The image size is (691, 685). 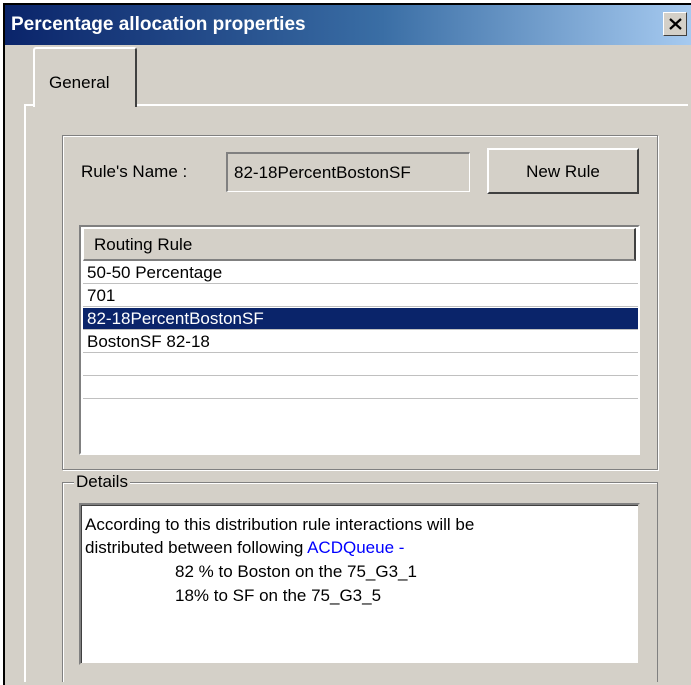 What do you see at coordinates (158, 24) in the screenshot?
I see `window-title: Percentage allocation properties` at bounding box center [158, 24].